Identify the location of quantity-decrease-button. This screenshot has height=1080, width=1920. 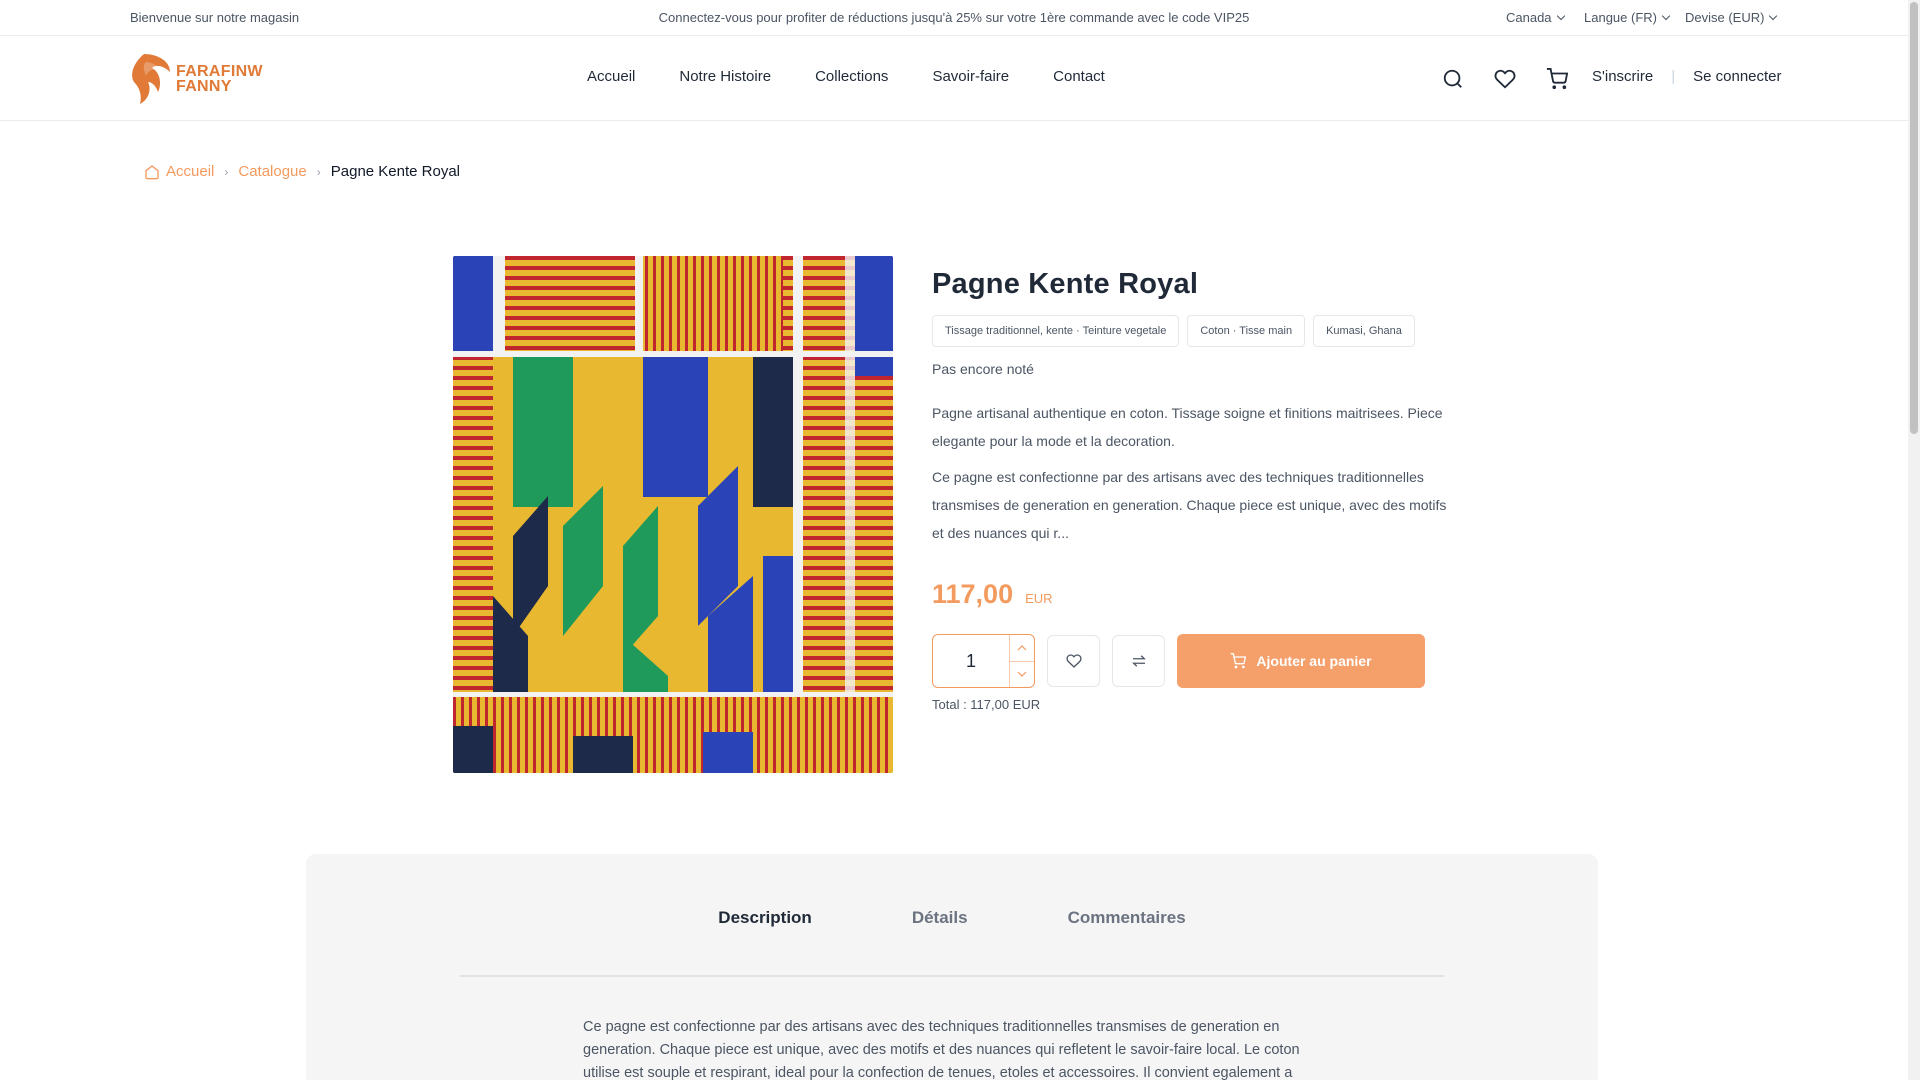
(1022, 674).